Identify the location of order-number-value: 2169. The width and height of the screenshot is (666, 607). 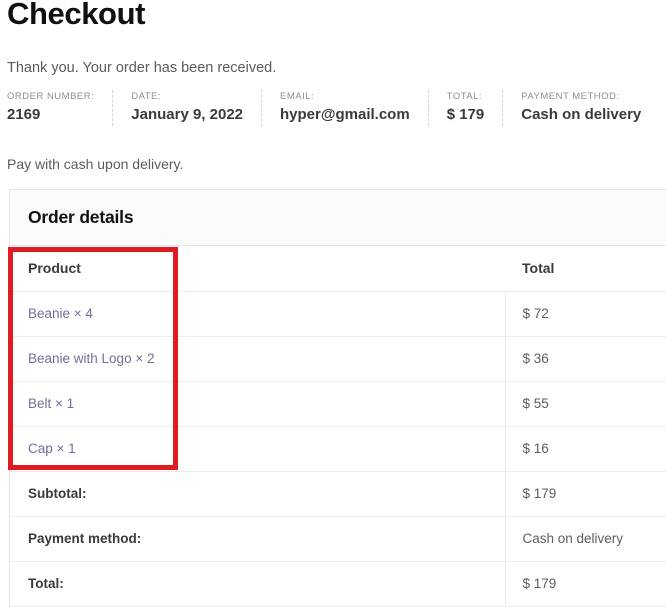
(24, 114).